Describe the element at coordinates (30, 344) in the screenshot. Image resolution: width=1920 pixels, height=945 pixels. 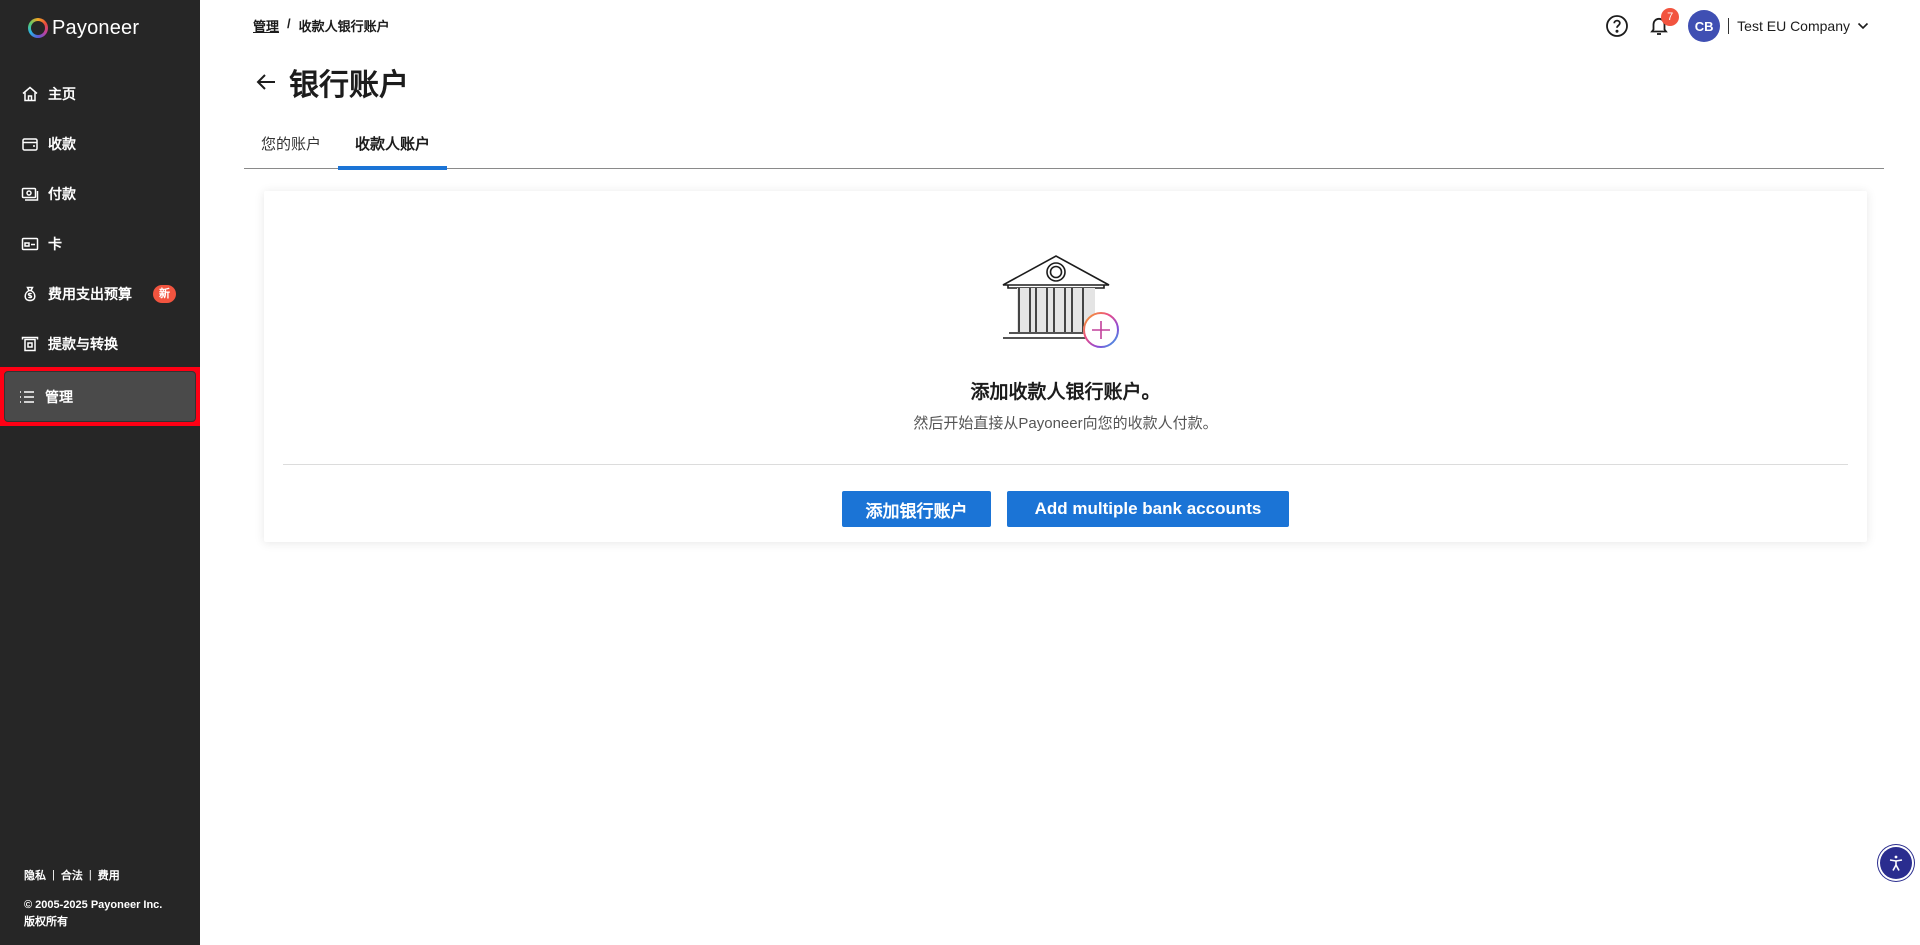
I see `withdraw-icon` at that location.